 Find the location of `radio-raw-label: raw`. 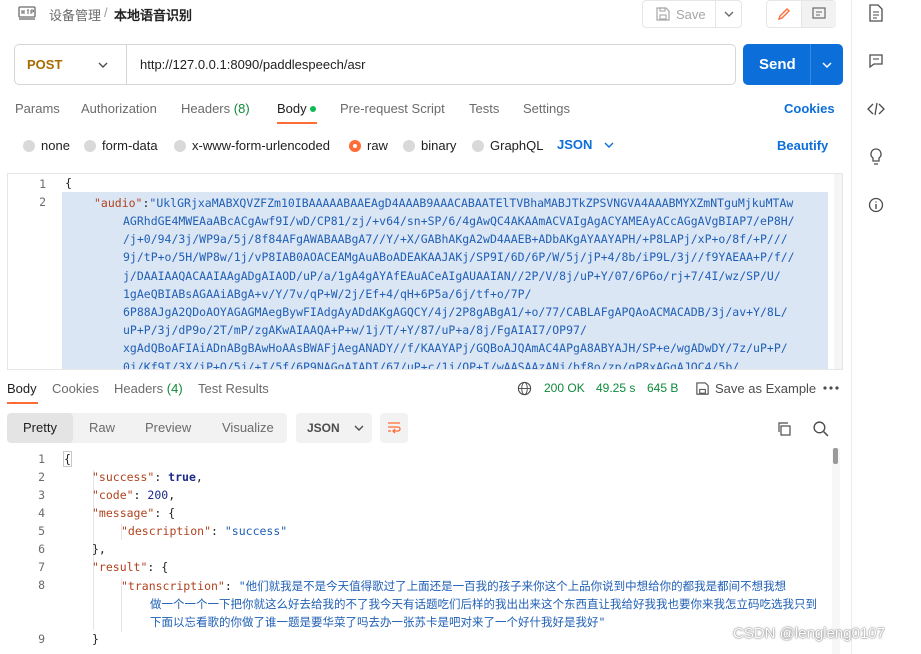

radio-raw-label: raw is located at coordinates (377, 145).